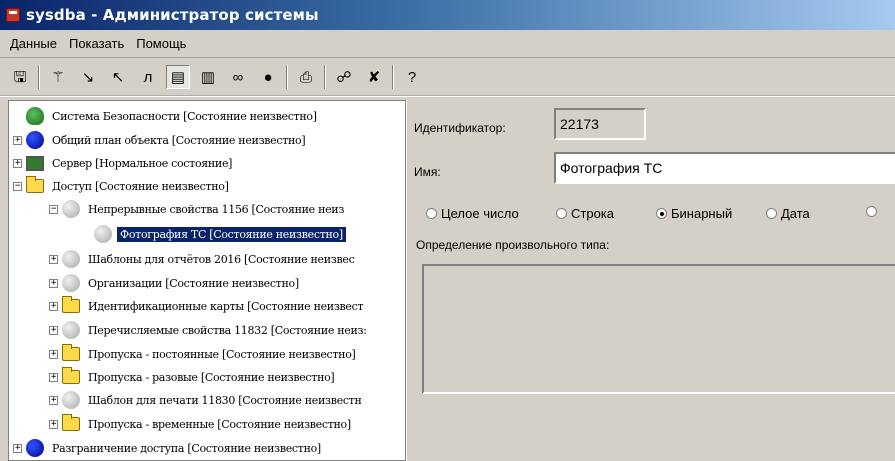  I want to click on title-bar: sysdba - Администратор системы, so click(447, 15).